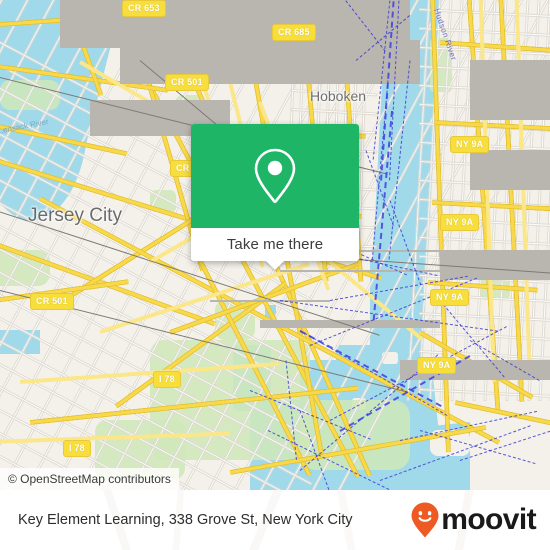  I want to click on take-me-there-button: Take me there, so click(275, 244).